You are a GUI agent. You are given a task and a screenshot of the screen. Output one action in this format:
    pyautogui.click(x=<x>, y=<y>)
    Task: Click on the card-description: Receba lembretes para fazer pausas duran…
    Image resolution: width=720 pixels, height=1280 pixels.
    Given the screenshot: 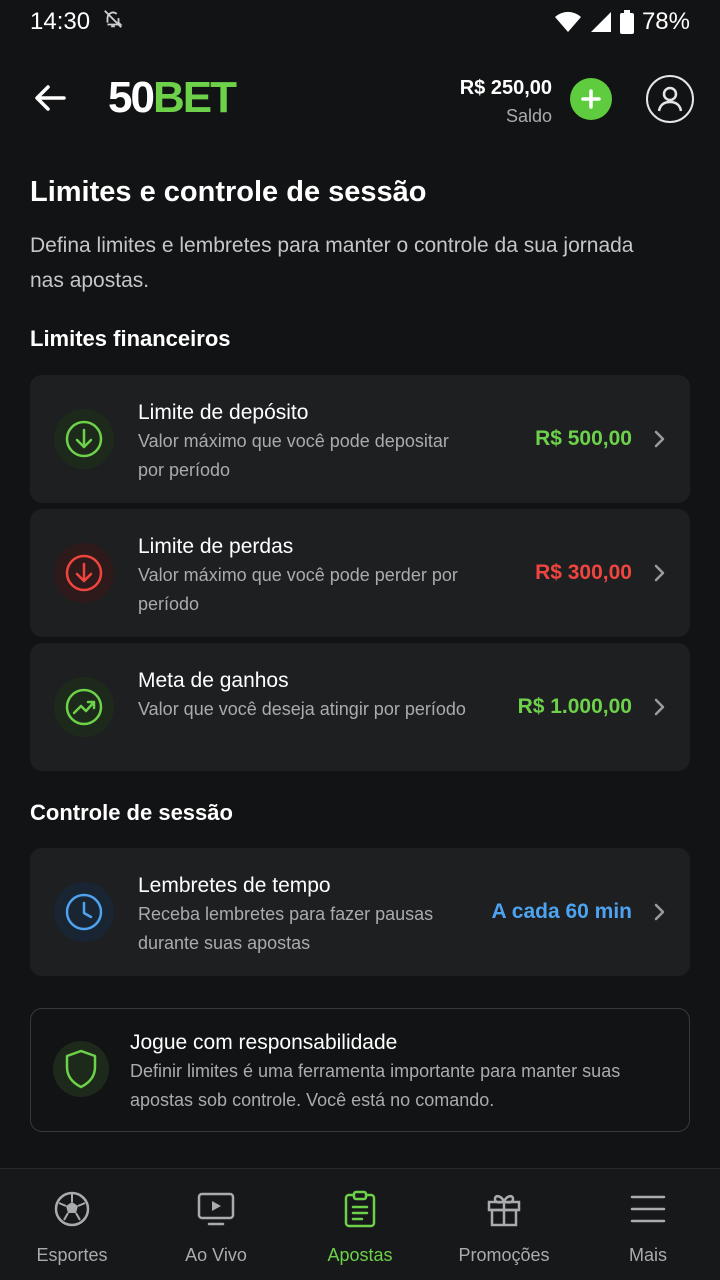 What is the action you would take?
    pyautogui.click(x=286, y=928)
    